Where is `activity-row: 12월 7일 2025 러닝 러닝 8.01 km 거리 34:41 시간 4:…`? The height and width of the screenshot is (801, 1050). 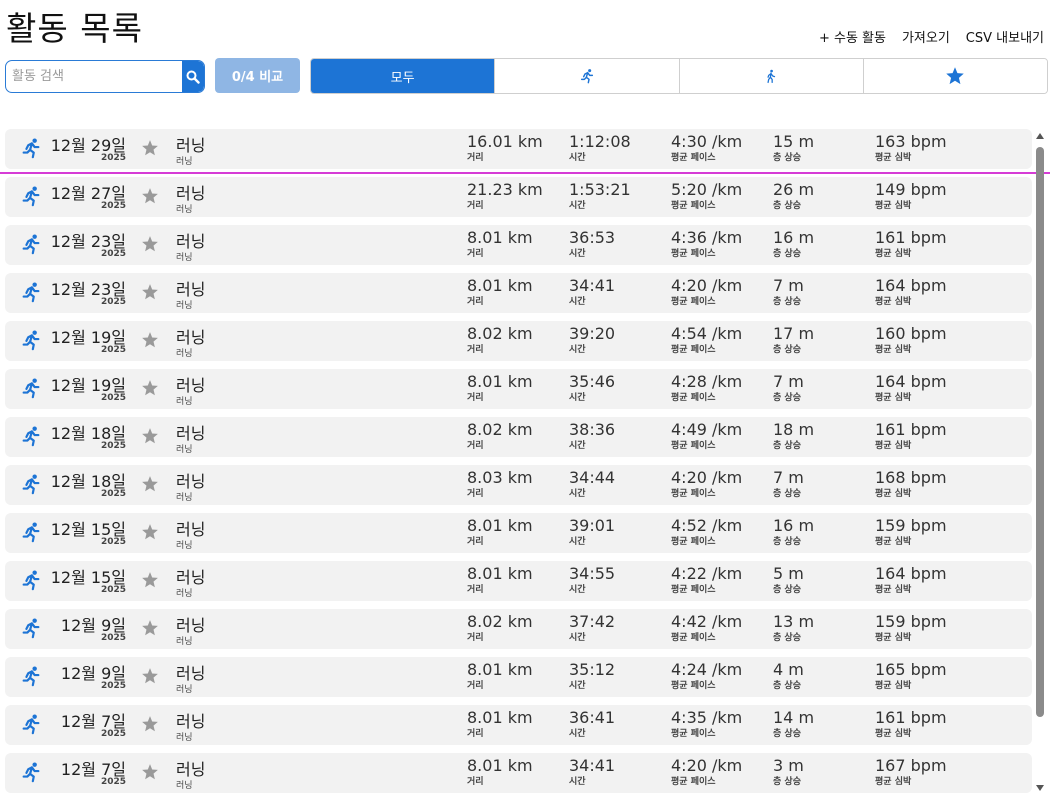 activity-row: 12월 7일 2025 러닝 러닝 8.01 km 거리 34:41 시간 4:… is located at coordinates (518, 773).